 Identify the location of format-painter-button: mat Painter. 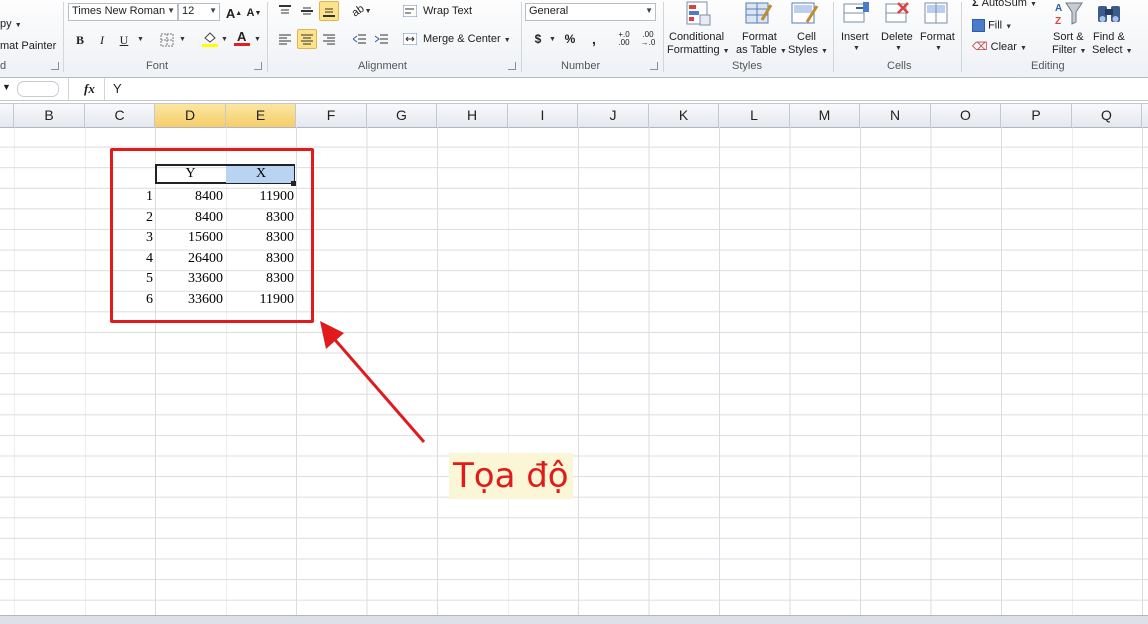
(28, 46).